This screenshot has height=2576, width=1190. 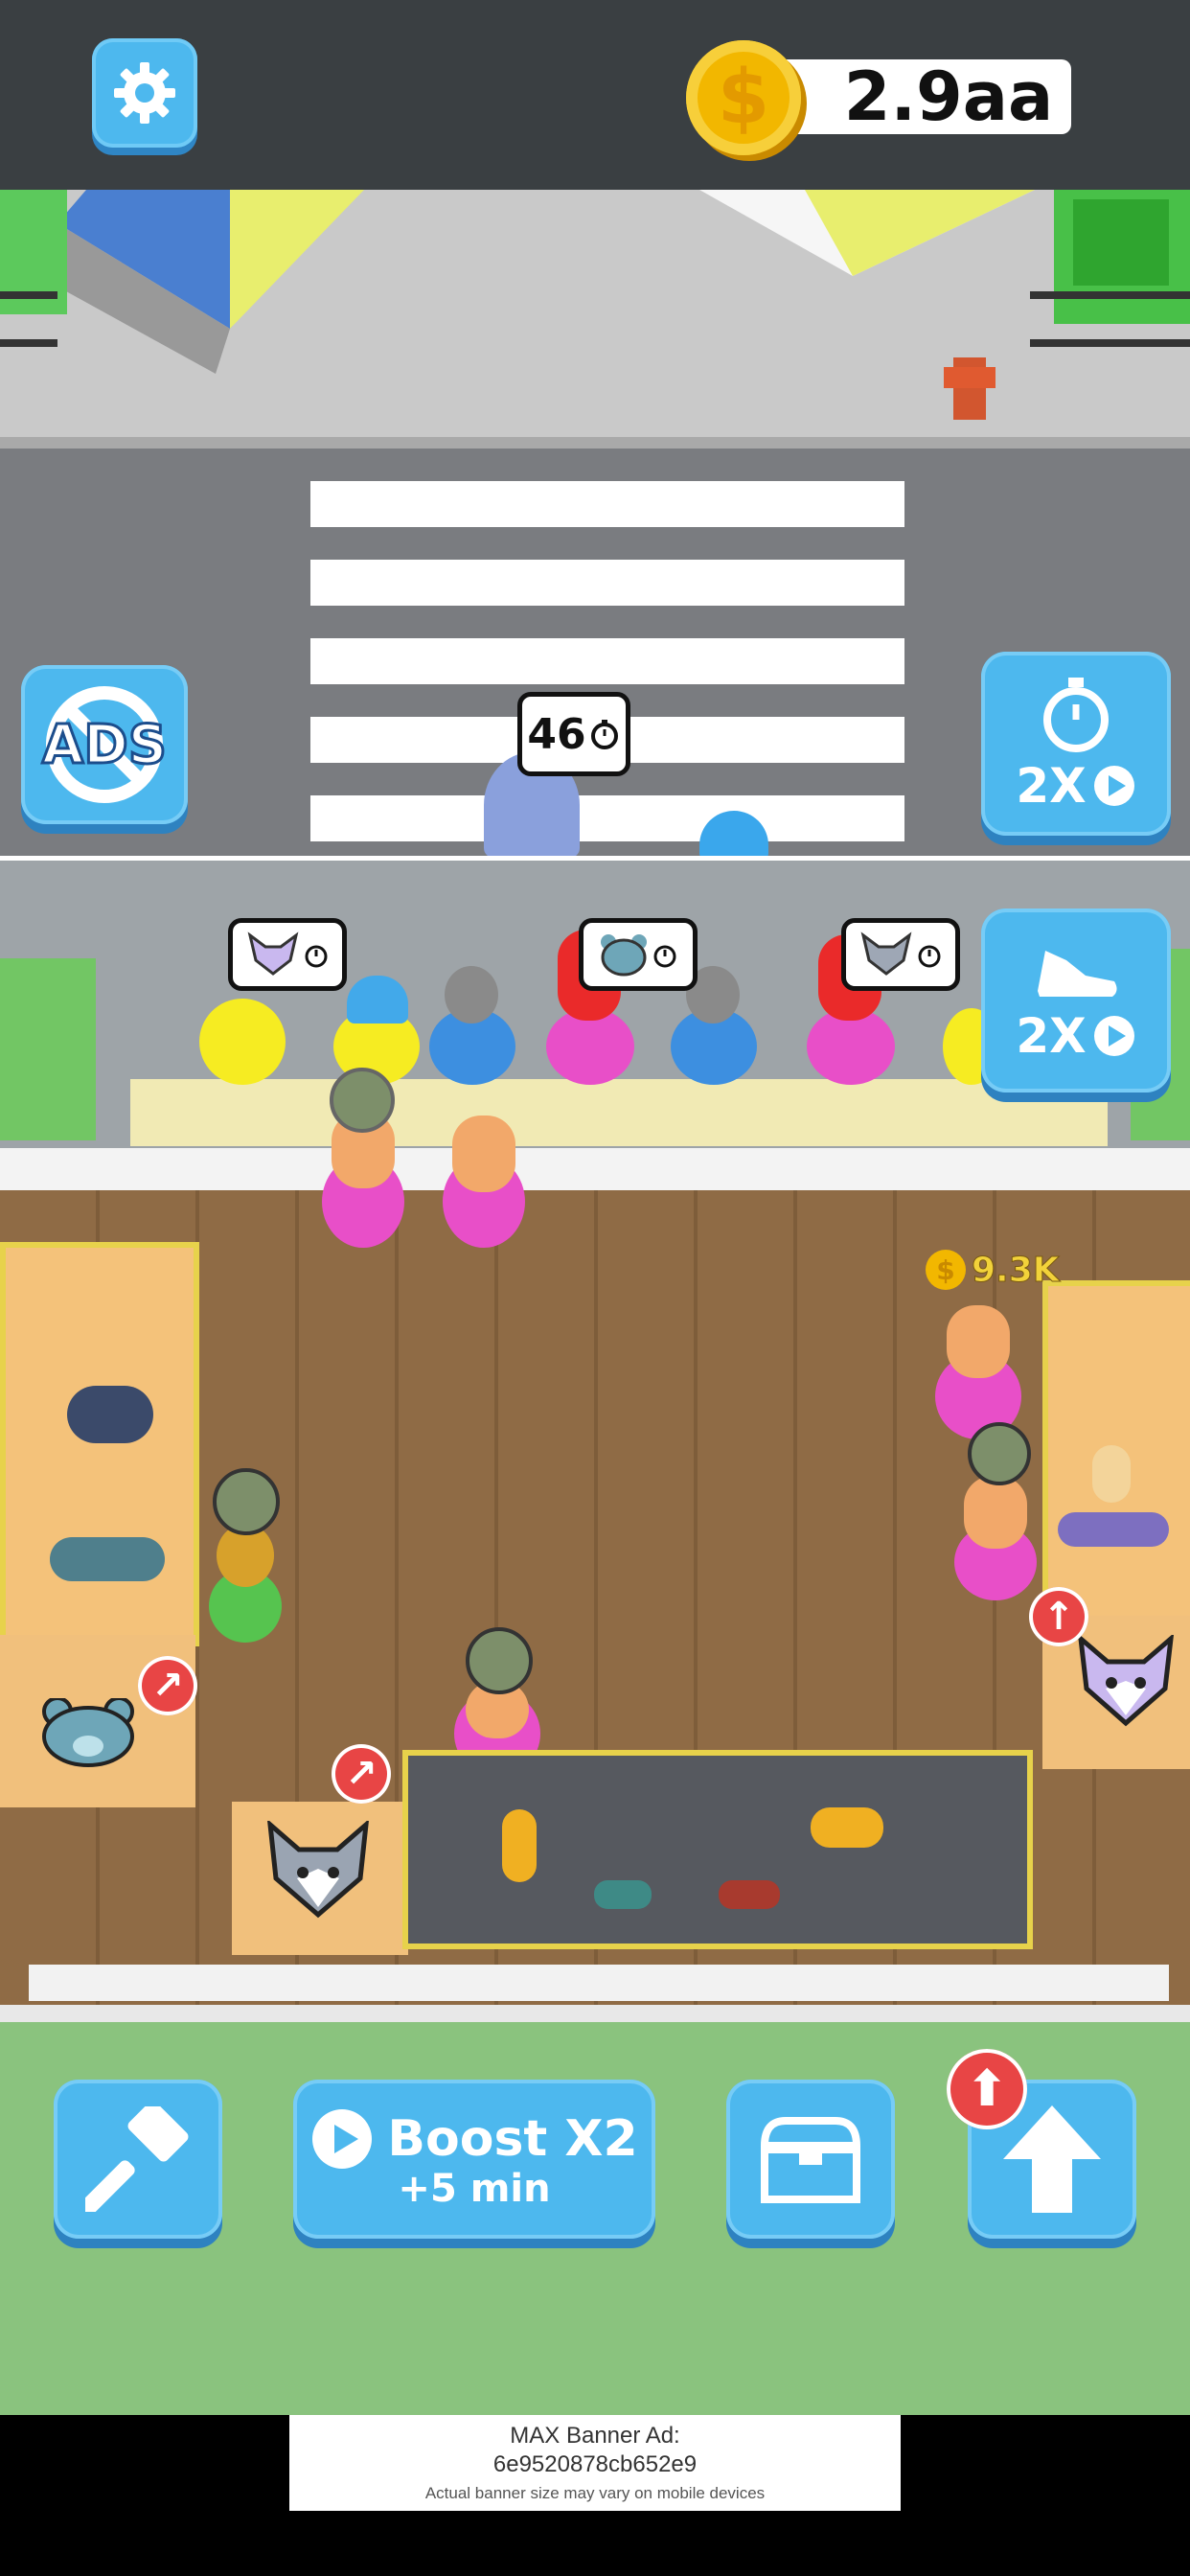 I want to click on curb, so click(x=595, y=1169).